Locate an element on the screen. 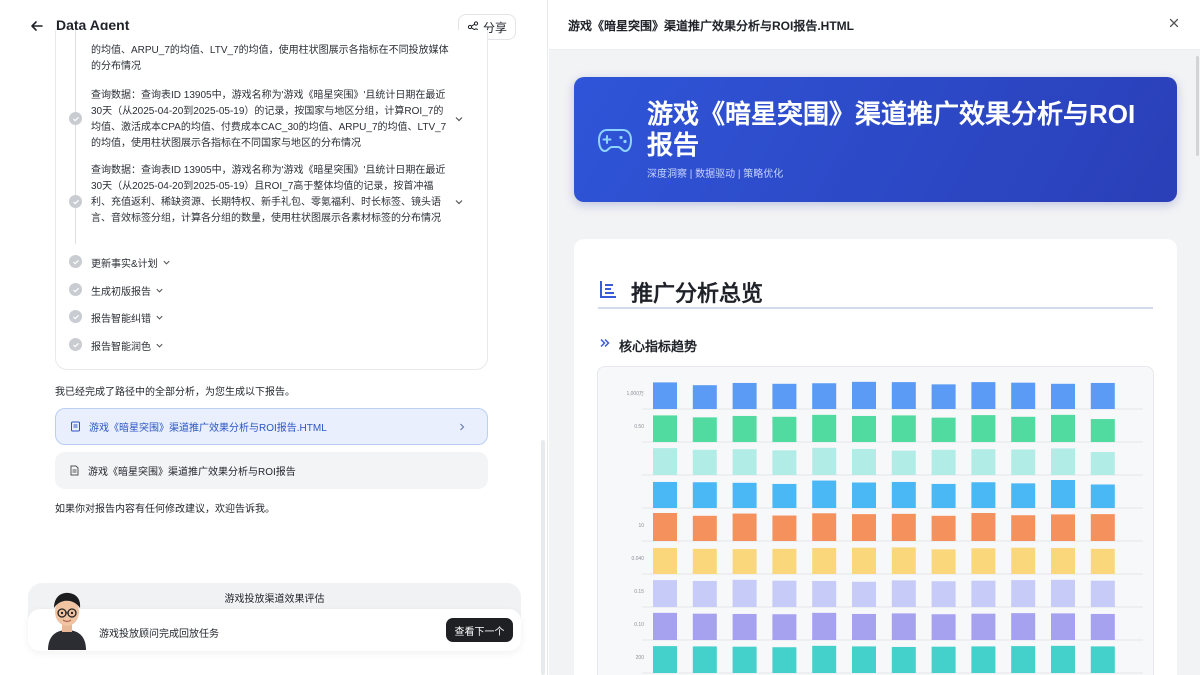 The height and width of the screenshot is (675, 1200). sub-step-polish: 报告智能润色 is located at coordinates (127, 345).